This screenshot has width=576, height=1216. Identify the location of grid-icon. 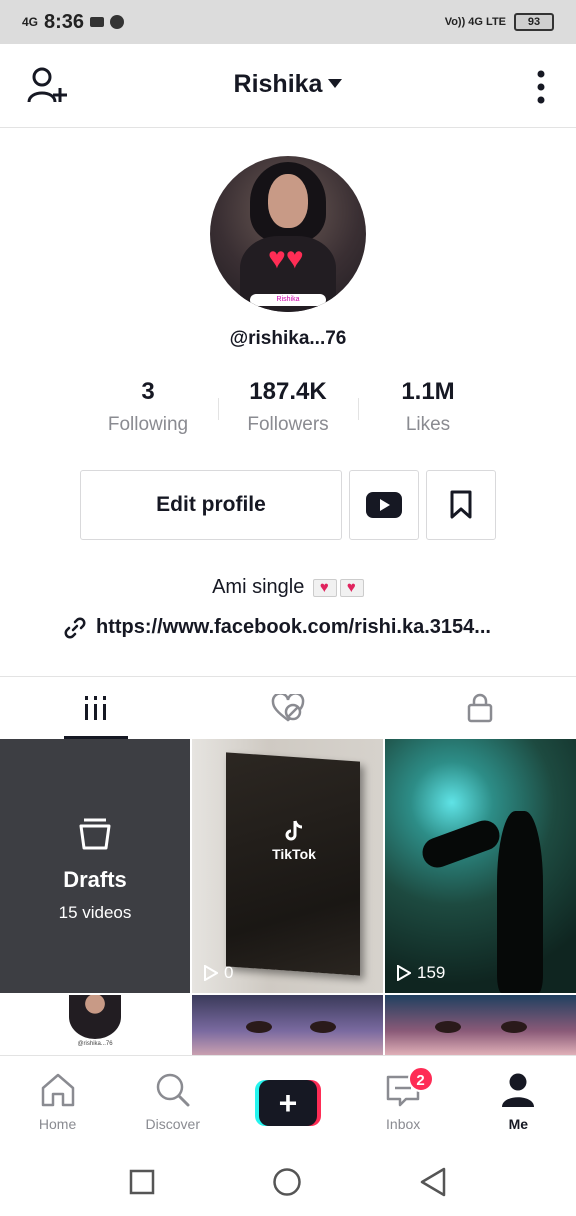
(95, 708).